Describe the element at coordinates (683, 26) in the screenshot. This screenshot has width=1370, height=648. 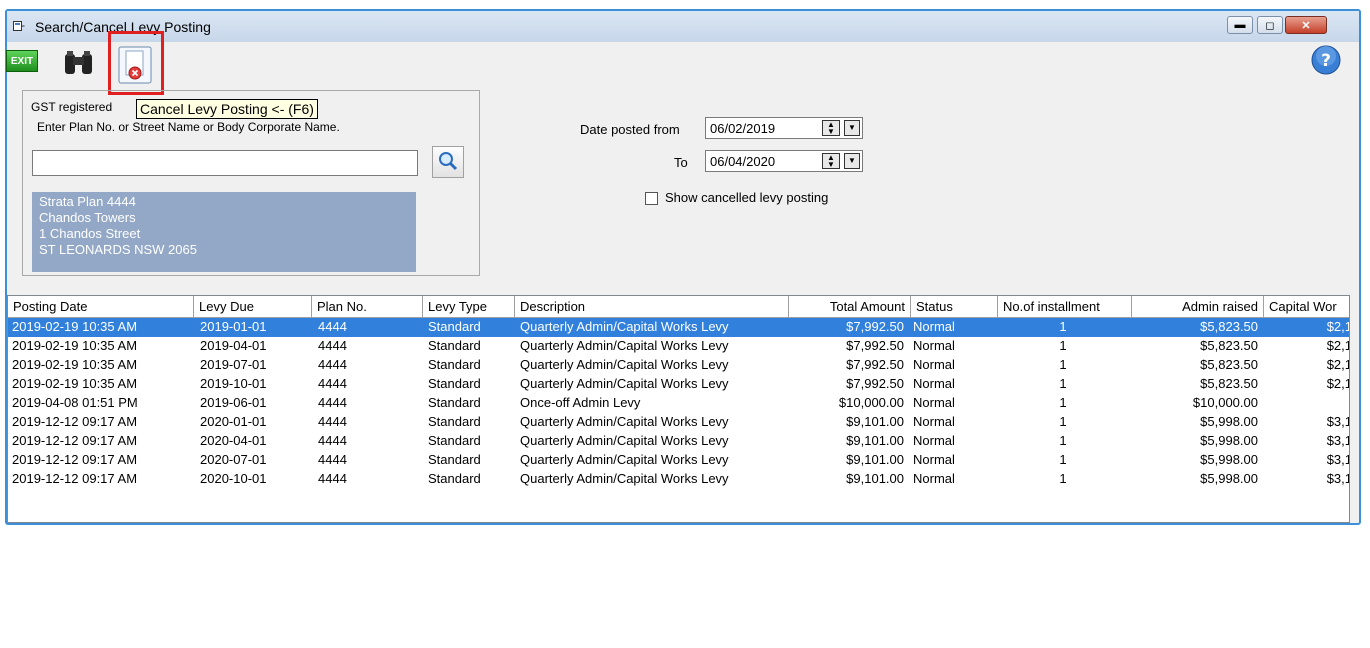
I see `title-bar: Search/Cancel Levy Posting ▬ ◻ ✕` at that location.